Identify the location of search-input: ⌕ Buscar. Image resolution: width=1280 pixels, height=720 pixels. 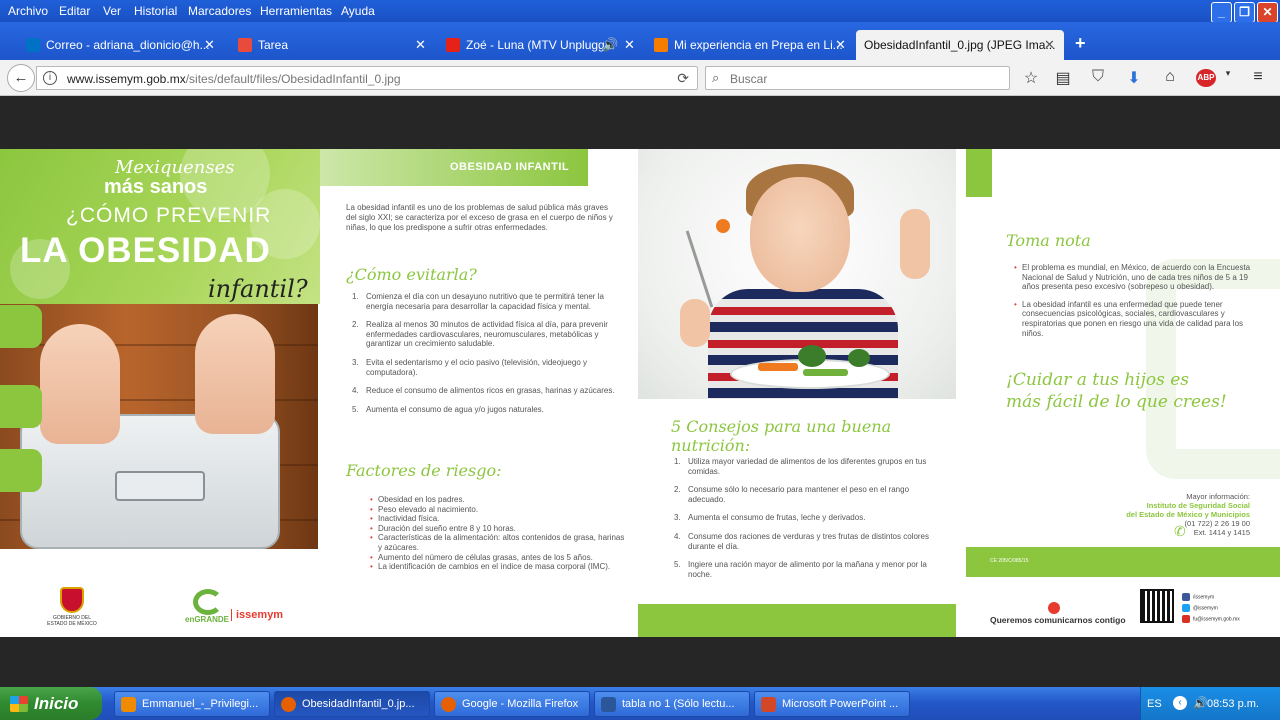
(857, 78).